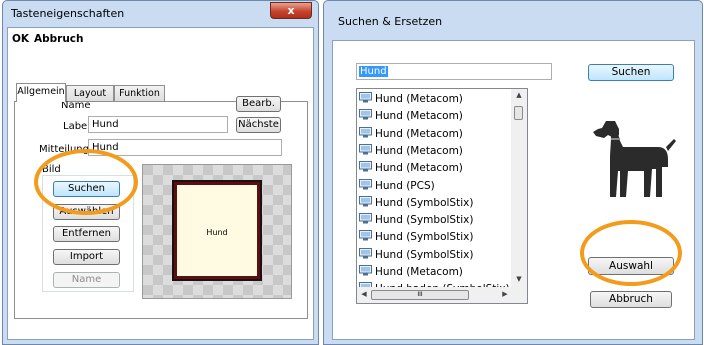 This screenshot has width=704, height=345. I want to click on title-bar: Suchen & Ersetzen, so click(513, 14).